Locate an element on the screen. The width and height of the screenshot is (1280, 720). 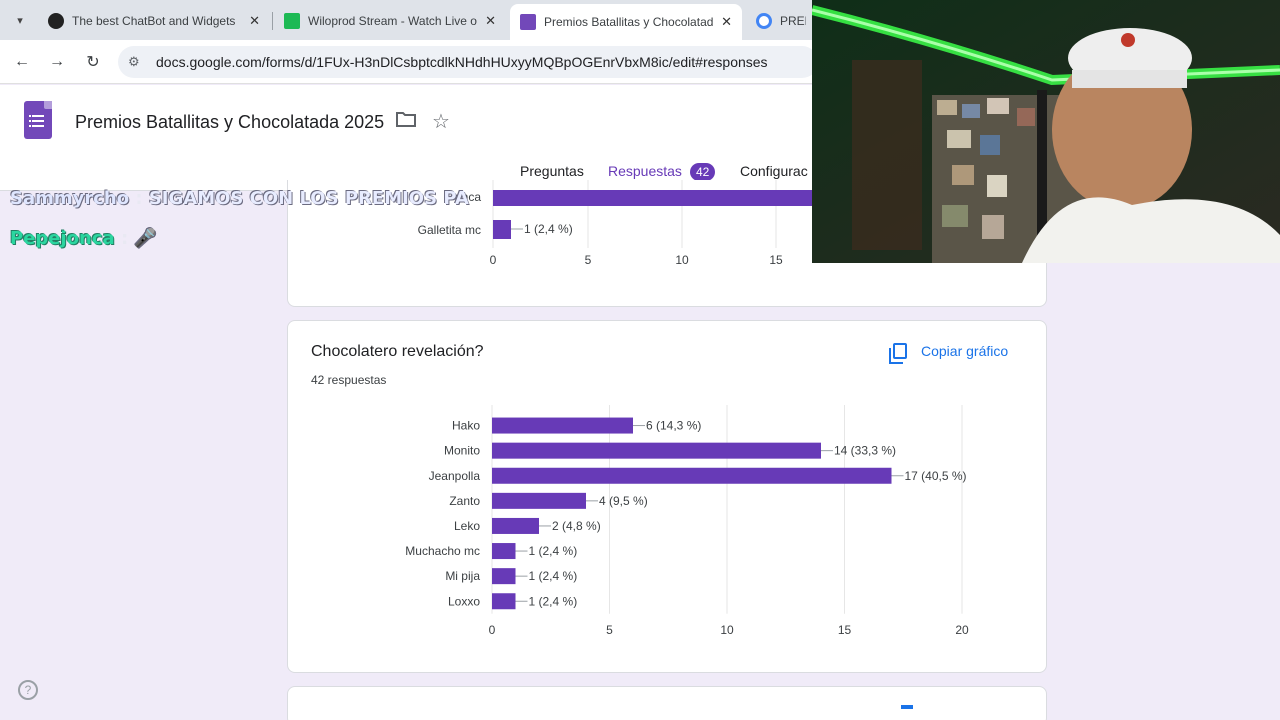
google-favicon-icon is located at coordinates (764, 21).